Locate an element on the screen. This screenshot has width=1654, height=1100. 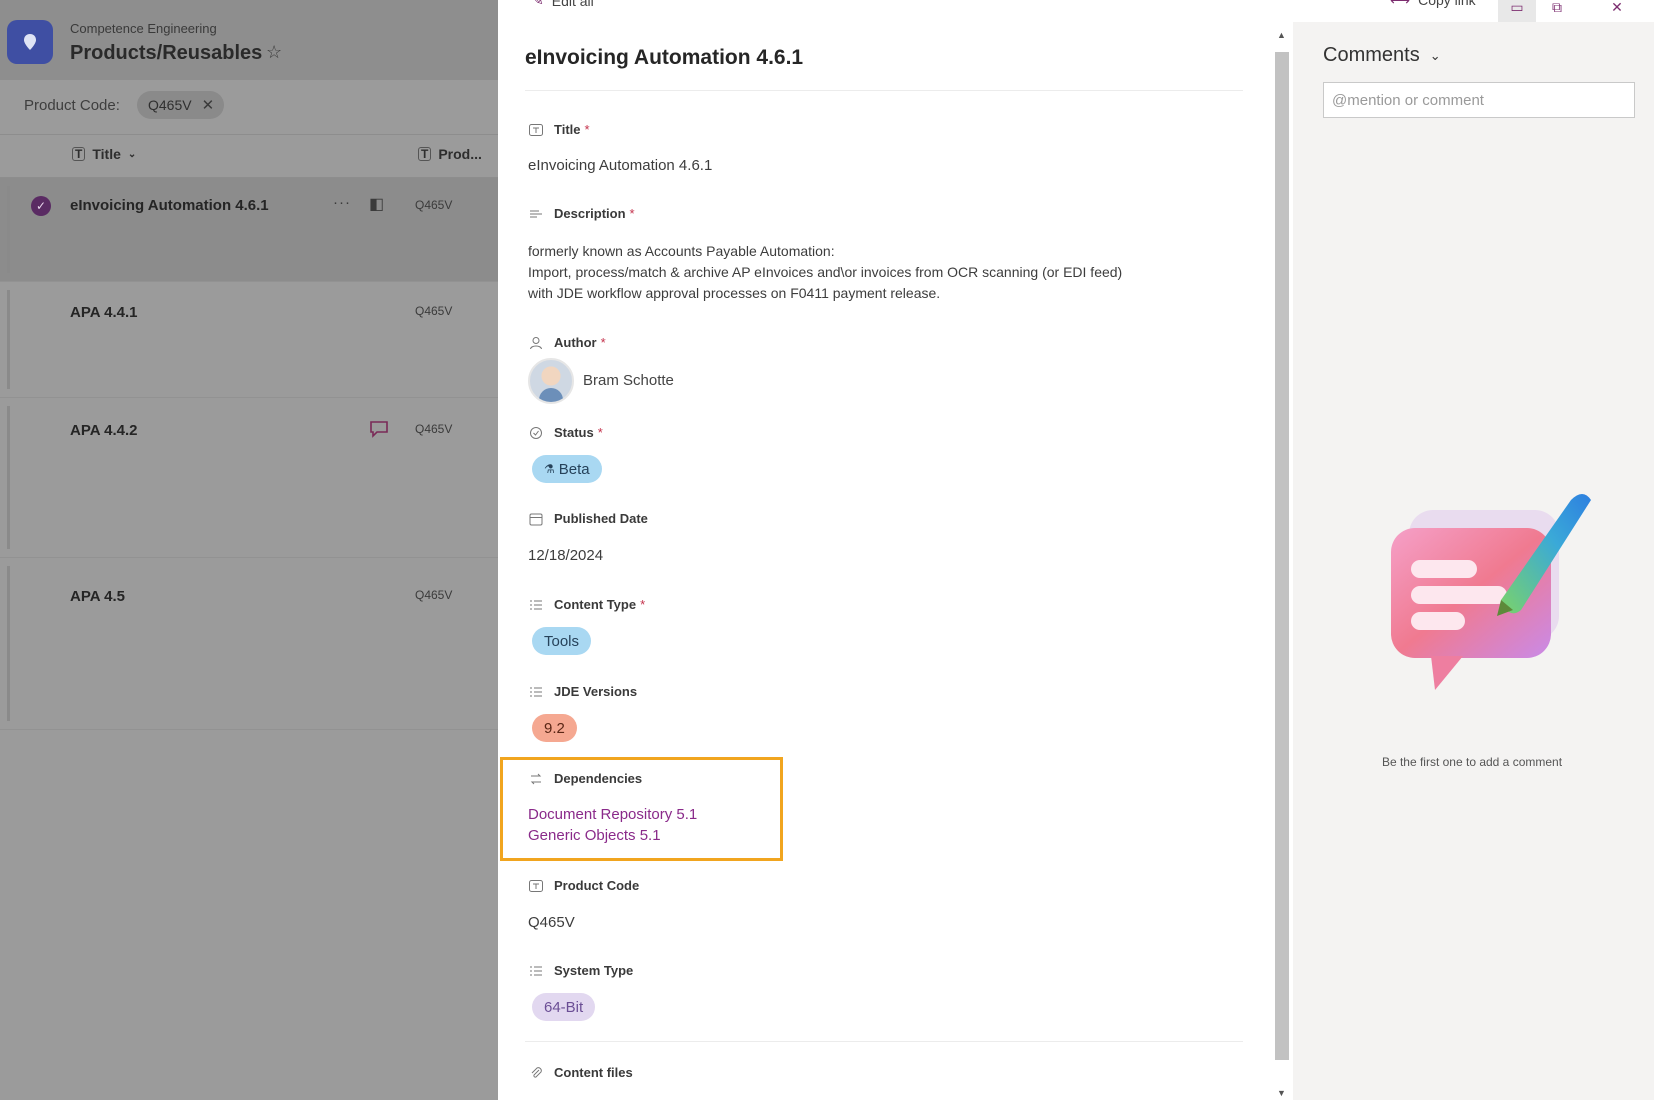
details-icon: ◧ is located at coordinates (376, 204).